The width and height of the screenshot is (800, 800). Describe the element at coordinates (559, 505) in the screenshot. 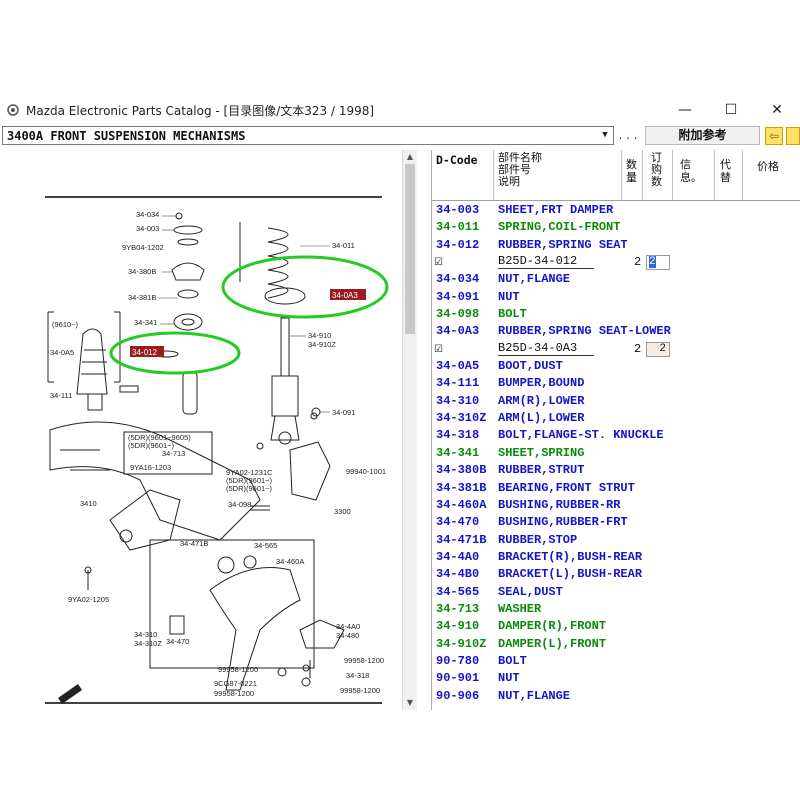

I see `part-name: BUSHING,RUBBER-RR` at that location.